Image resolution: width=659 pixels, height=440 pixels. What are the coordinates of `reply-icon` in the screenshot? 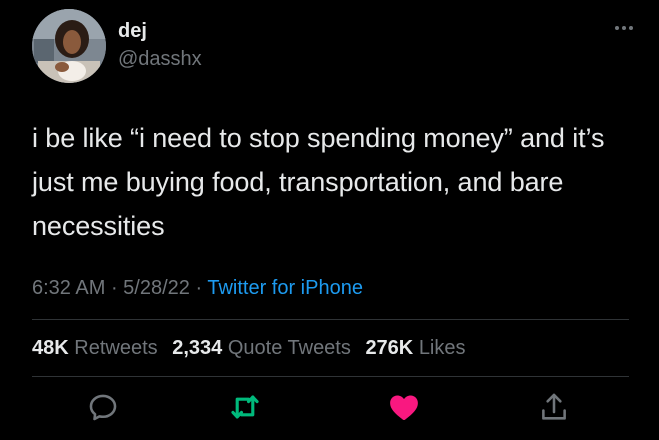 It's located at (103, 407).